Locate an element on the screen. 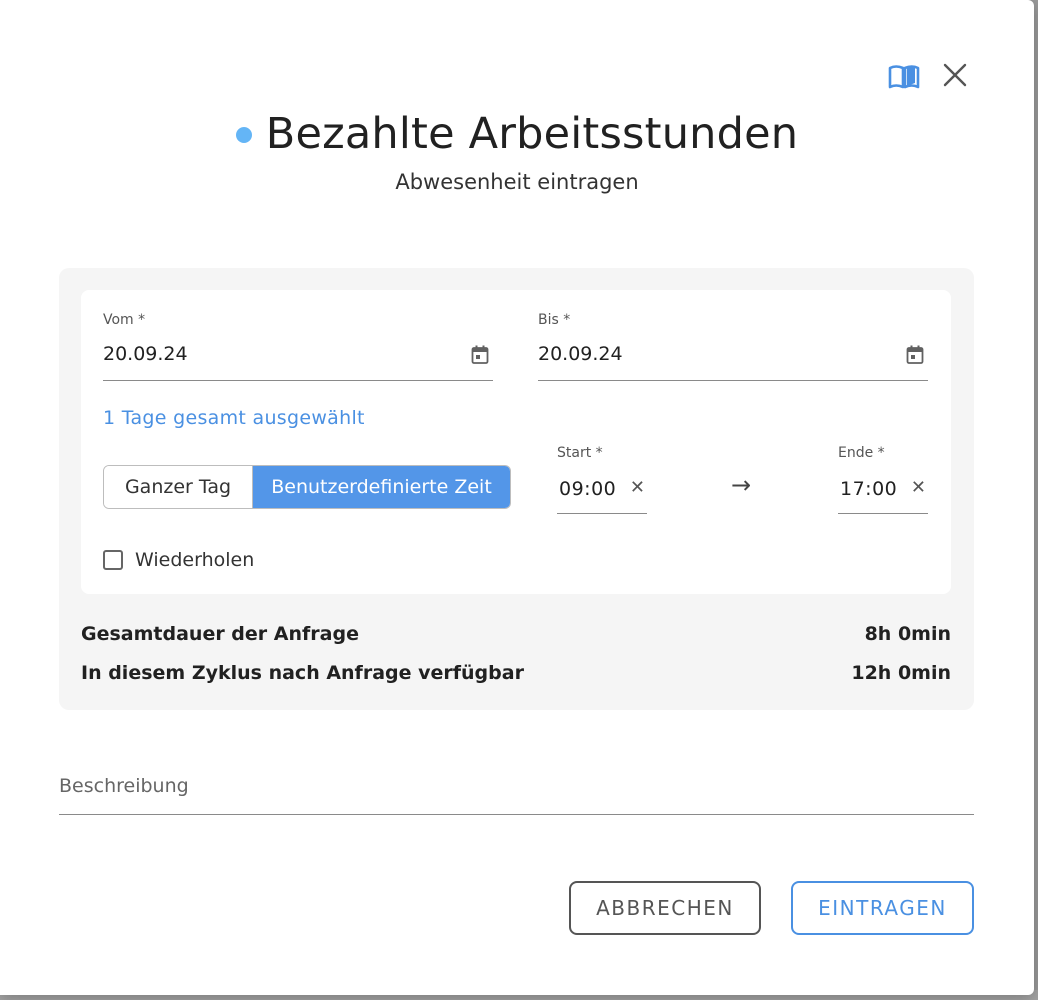 This screenshot has width=1038, height=1000. end-time-label: Ende * is located at coordinates (861, 453).